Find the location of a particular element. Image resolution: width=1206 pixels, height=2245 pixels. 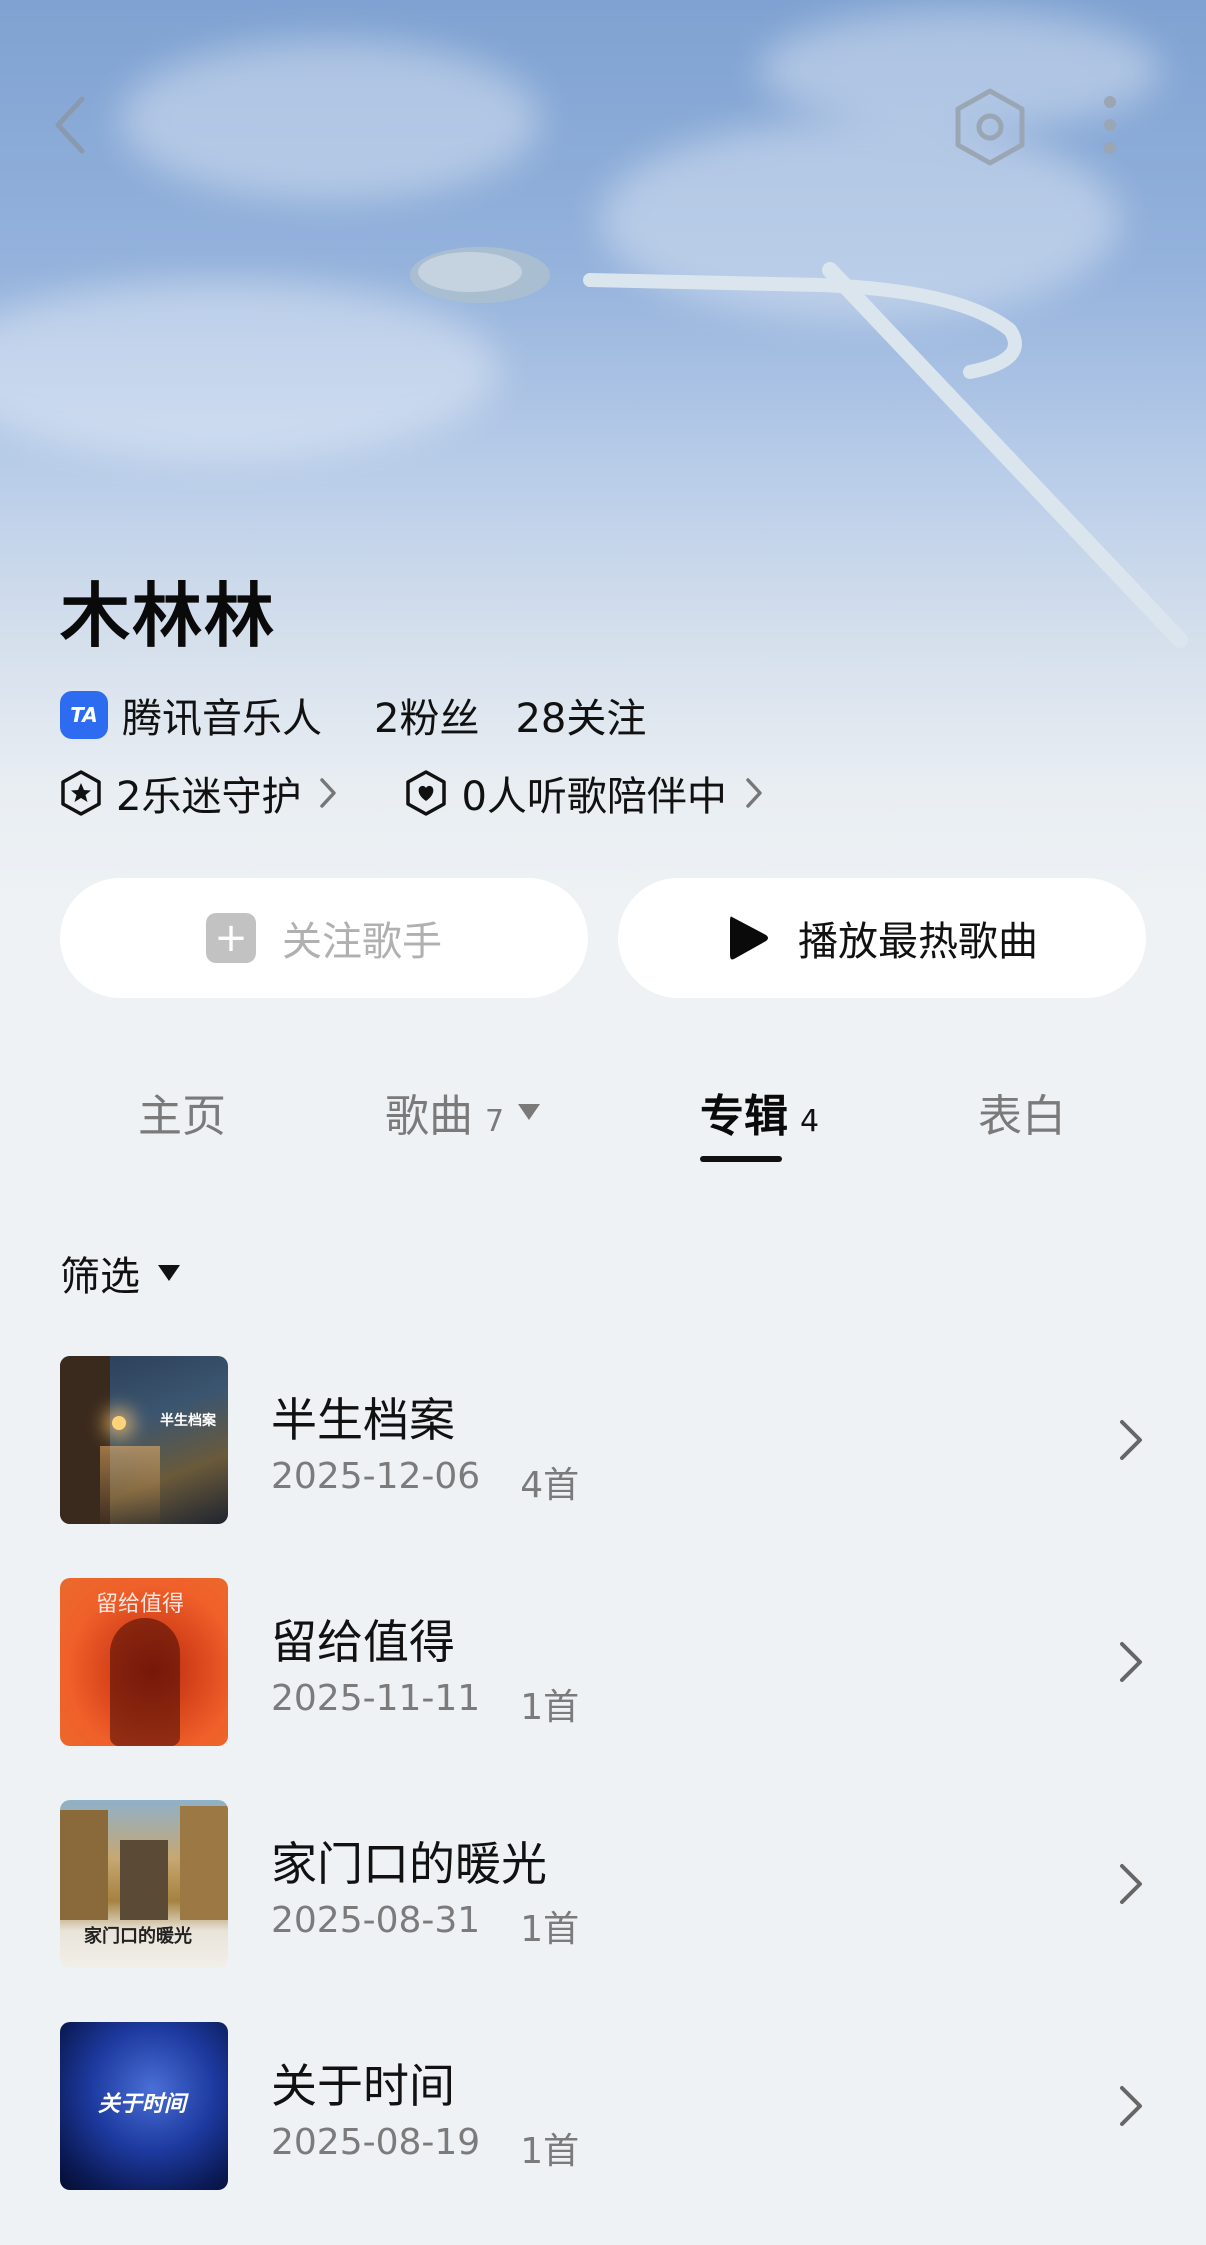

album-track-count: 4首 is located at coordinates (550, 1485).